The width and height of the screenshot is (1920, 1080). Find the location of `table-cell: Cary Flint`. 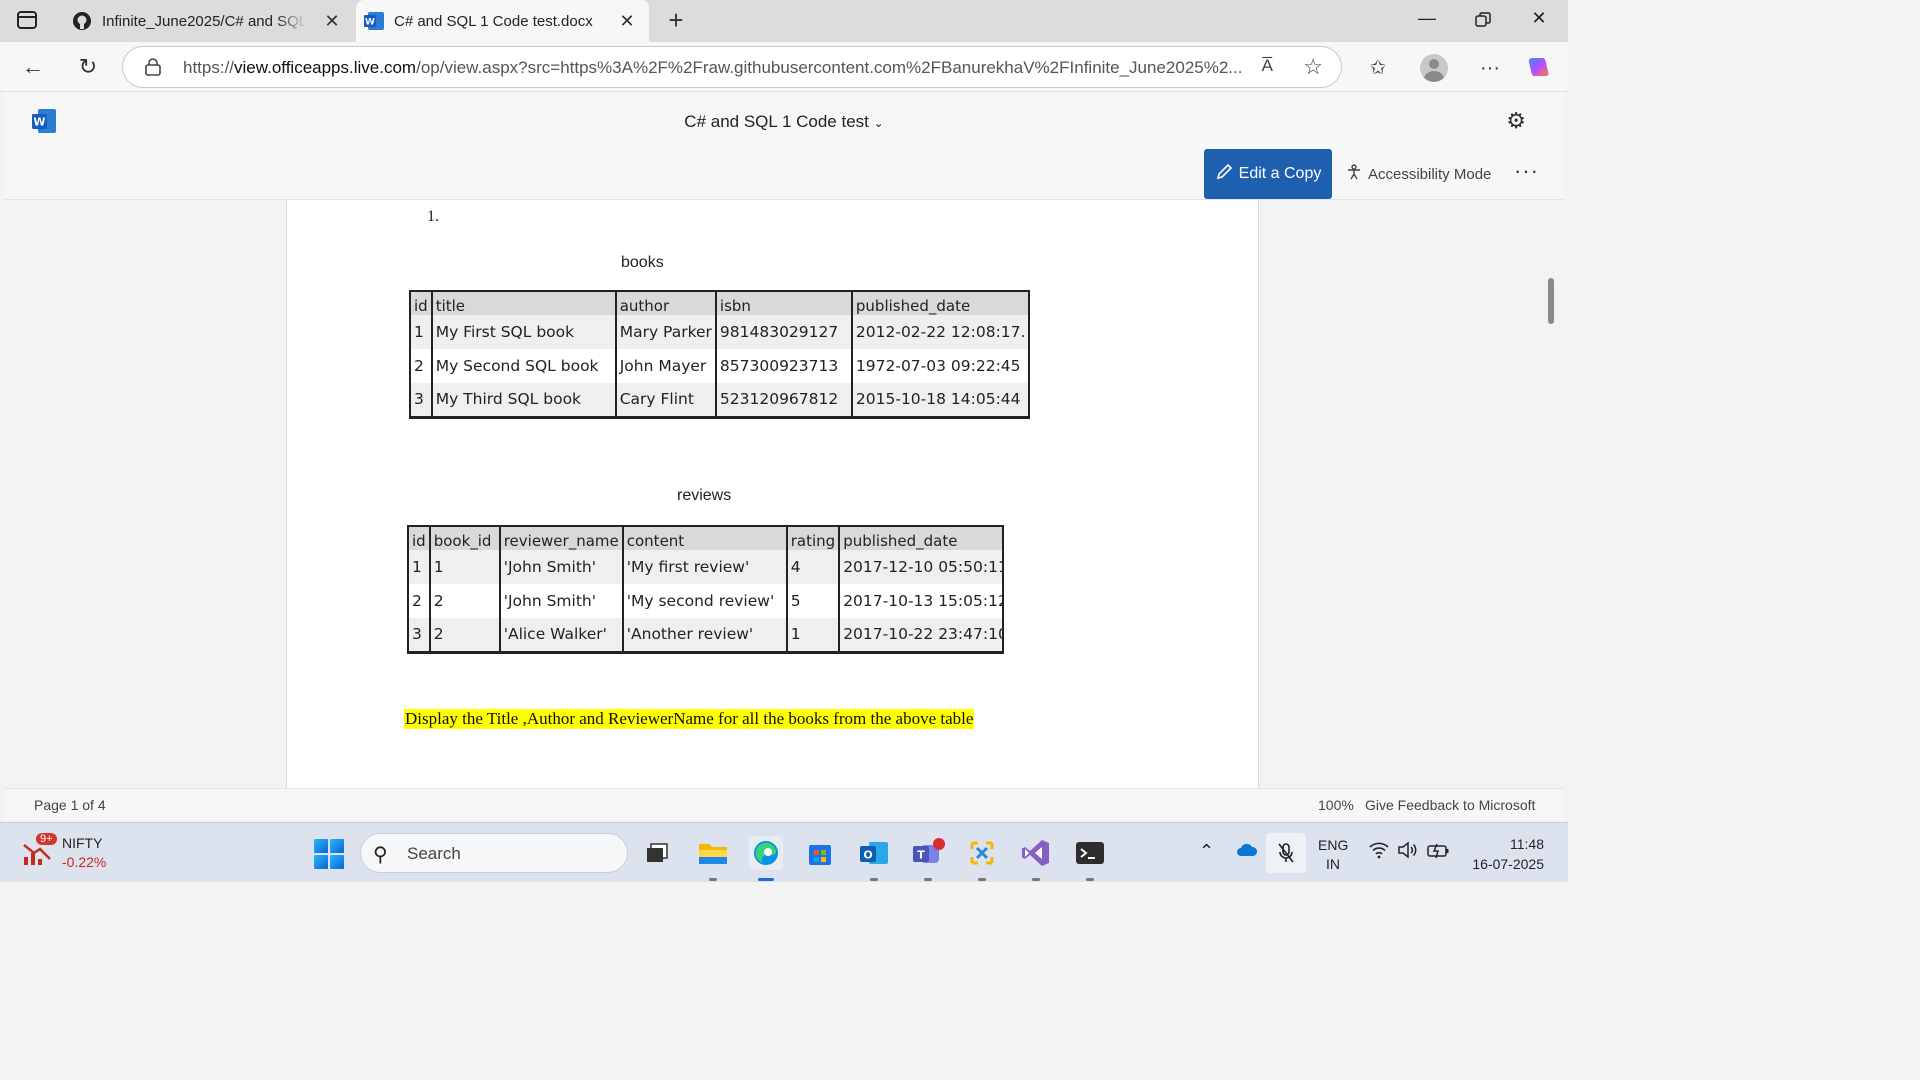

table-cell: Cary Flint is located at coordinates (665, 401).